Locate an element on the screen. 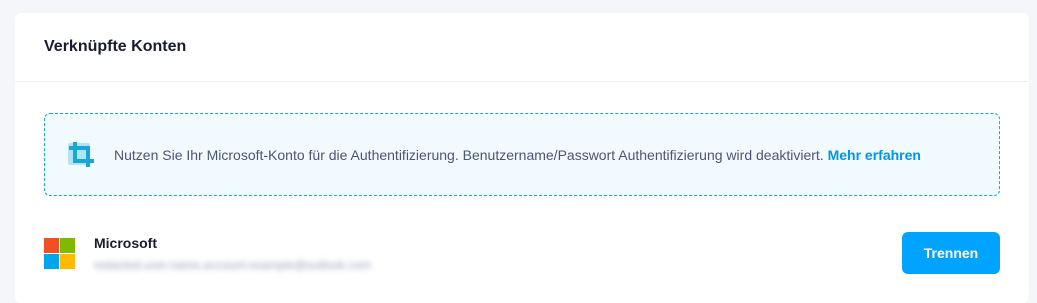  account-provider-name: Microsoft is located at coordinates (125, 243).